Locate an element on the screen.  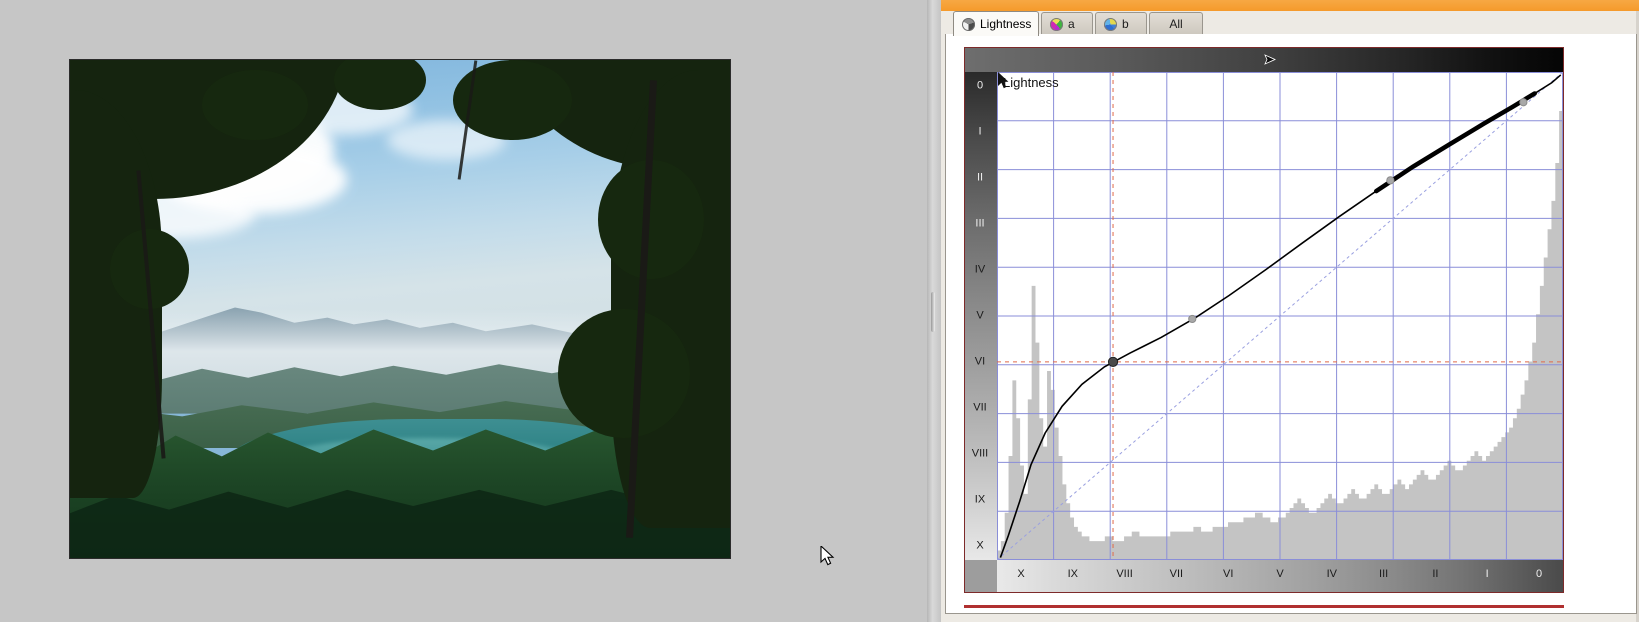
panel-bottom-accent is located at coordinates (1264, 606).